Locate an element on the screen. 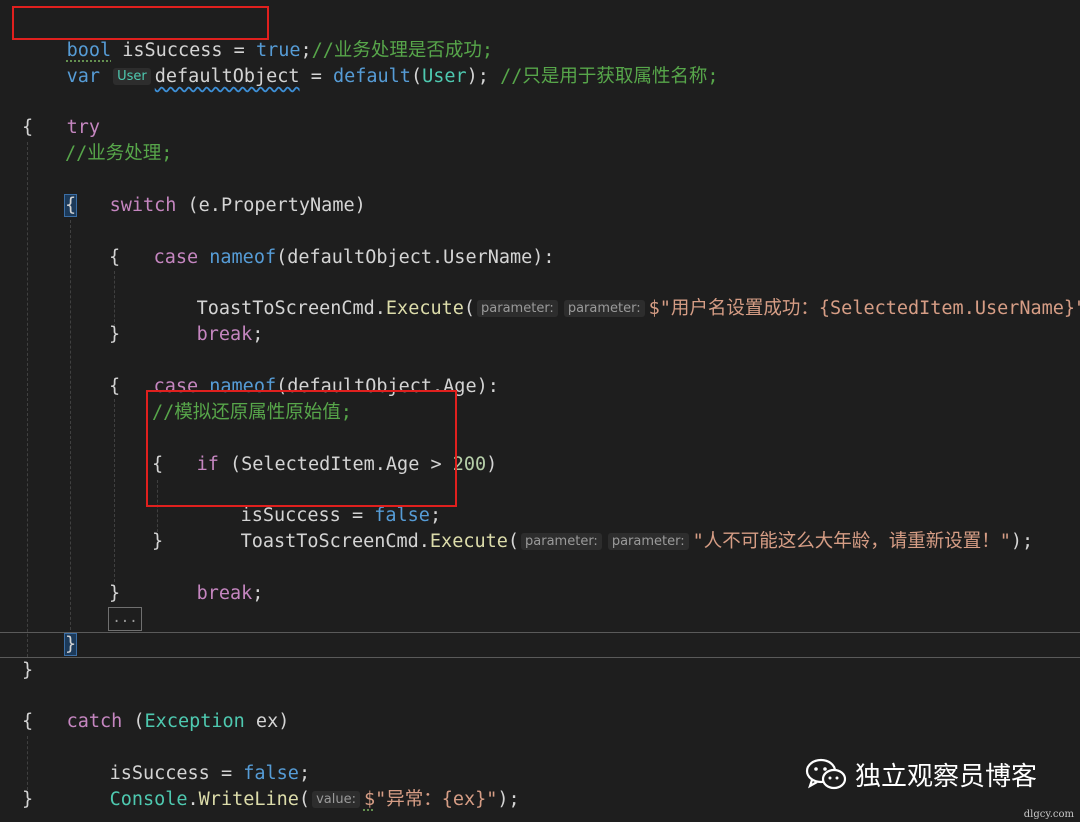  code-line-6: switch (e.PropertyName) is located at coordinates (215, 191).